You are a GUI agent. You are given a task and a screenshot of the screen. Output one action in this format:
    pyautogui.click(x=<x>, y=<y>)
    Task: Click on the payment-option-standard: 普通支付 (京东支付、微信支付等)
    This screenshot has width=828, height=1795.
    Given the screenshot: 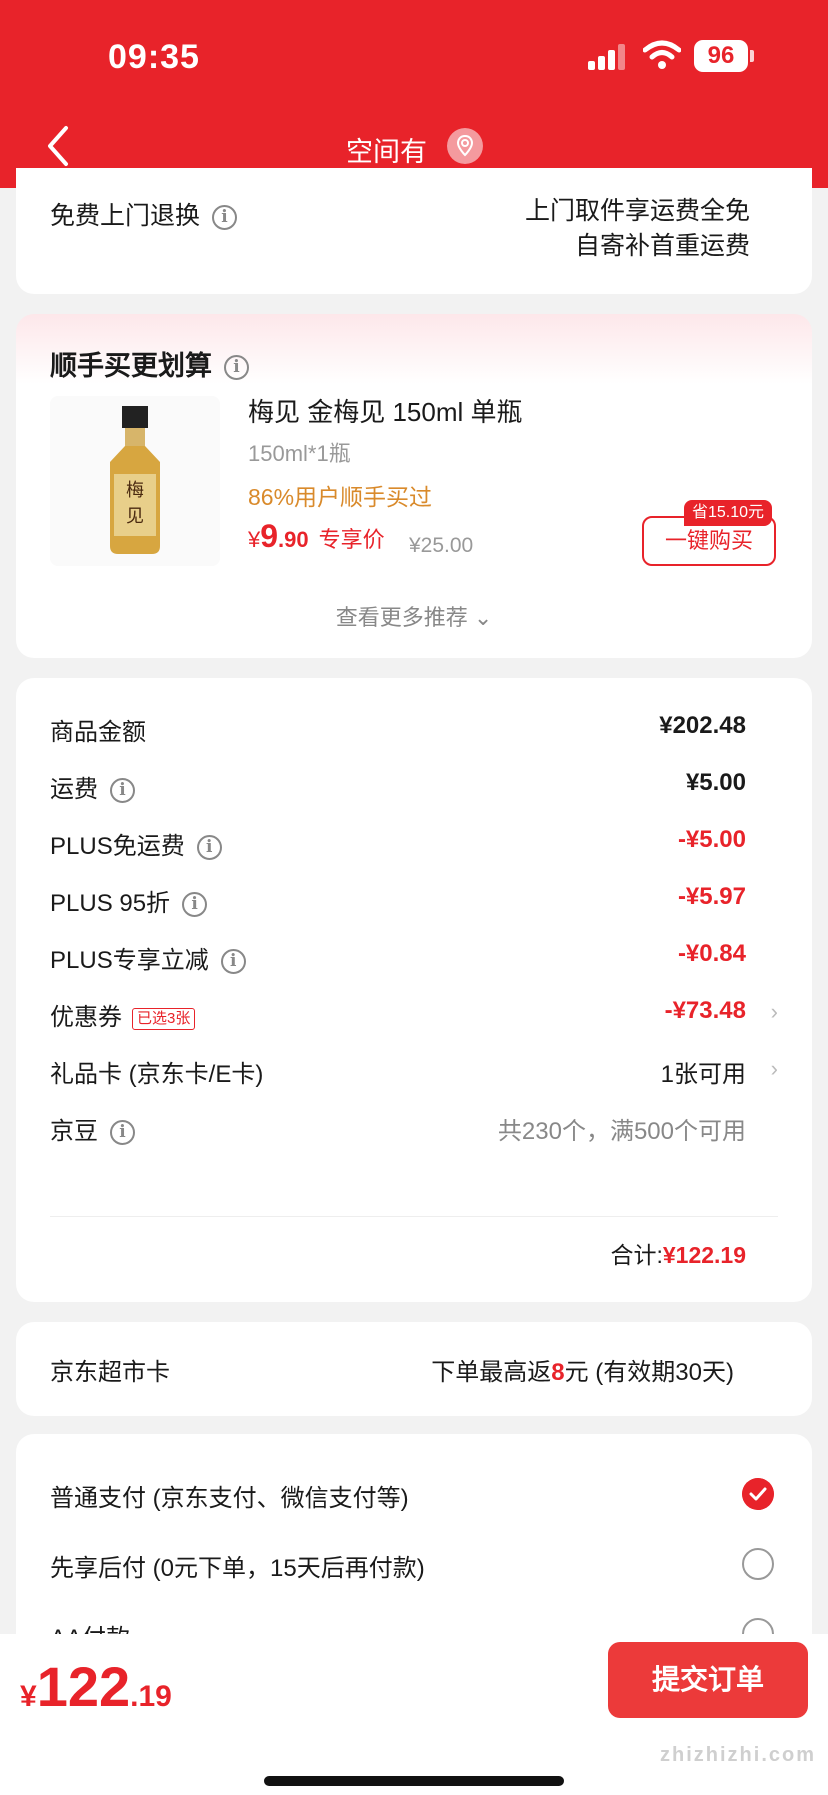 What is the action you would take?
    pyautogui.click(x=415, y=1498)
    